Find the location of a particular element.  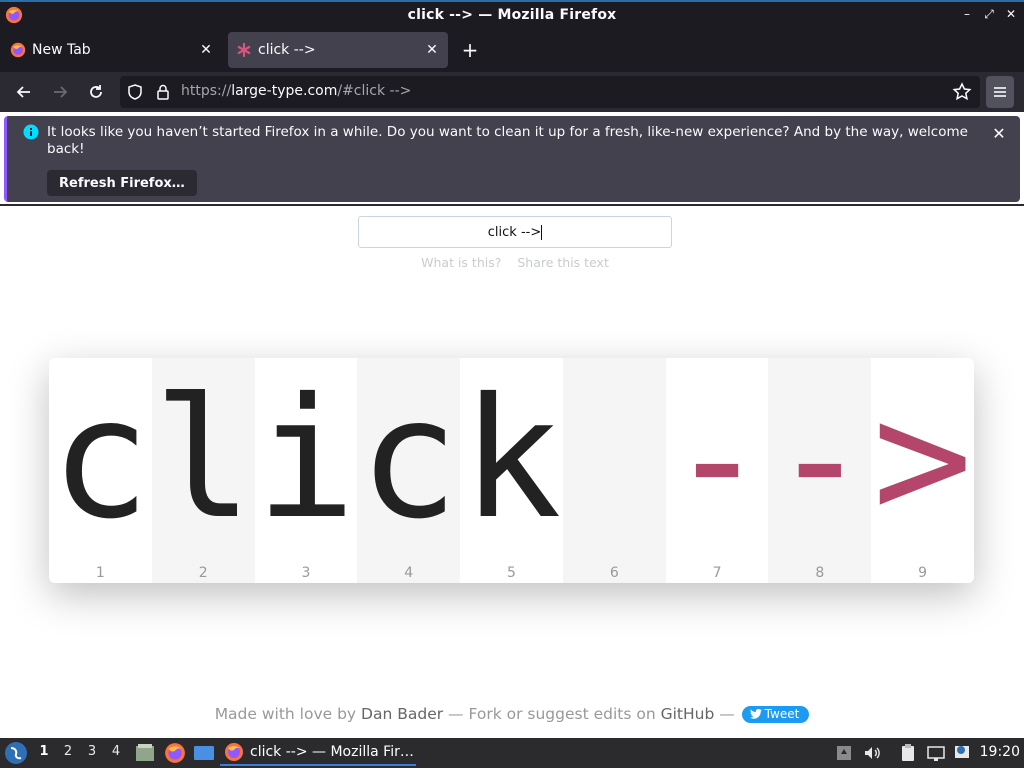

start-menu-icon is located at coordinates (16, 753).